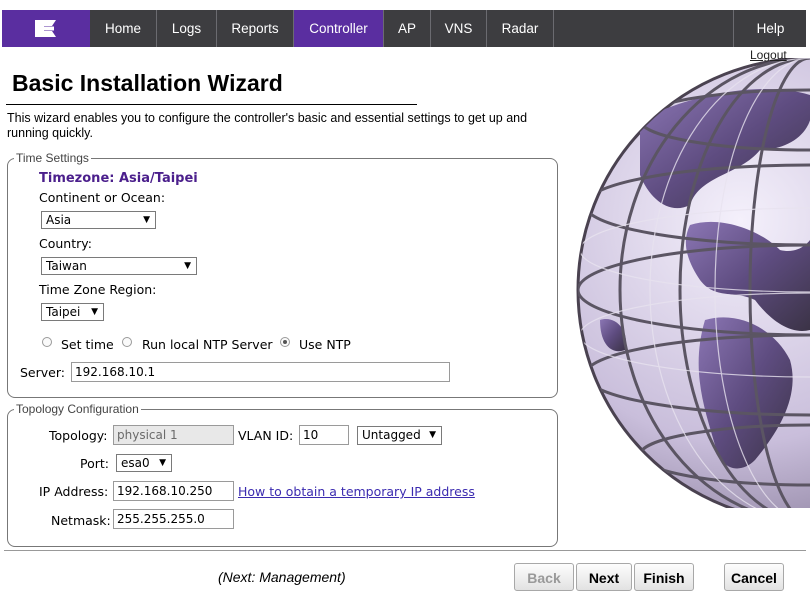  Describe the element at coordinates (173, 435) in the screenshot. I see `topology-input: physical 1` at that location.